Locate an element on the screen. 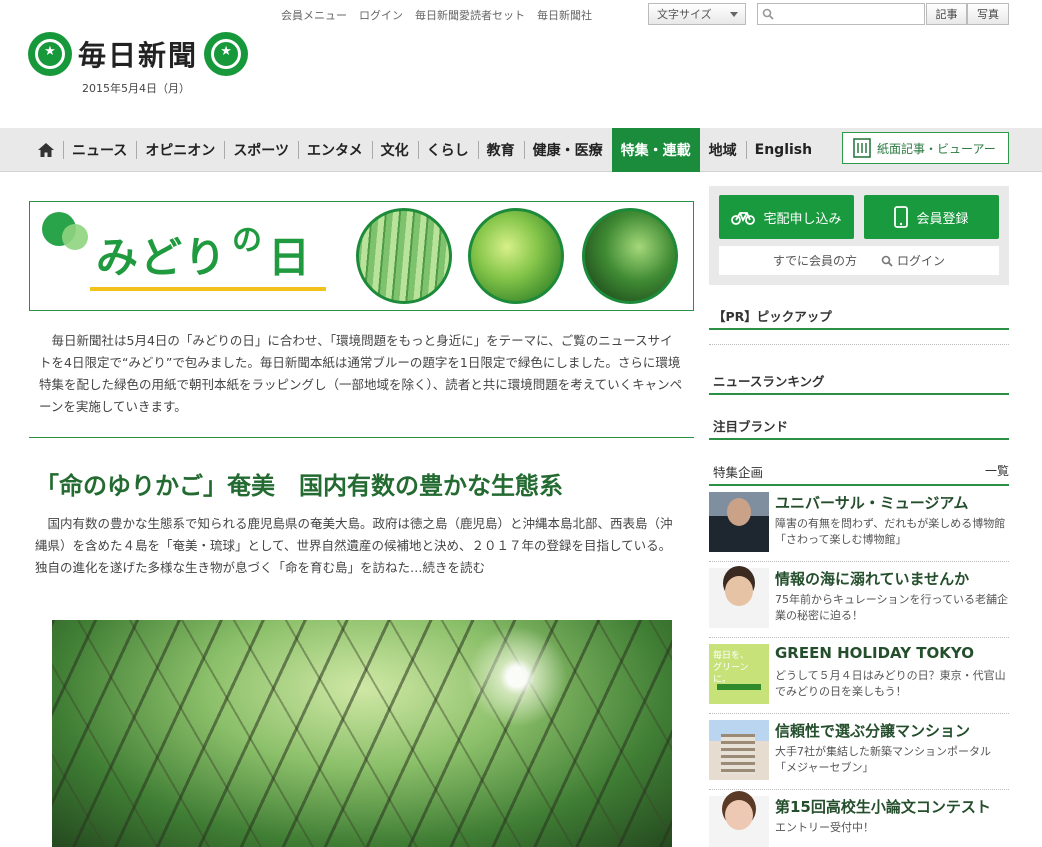 The height and width of the screenshot is (847, 1042). home-icon is located at coordinates (46, 150).